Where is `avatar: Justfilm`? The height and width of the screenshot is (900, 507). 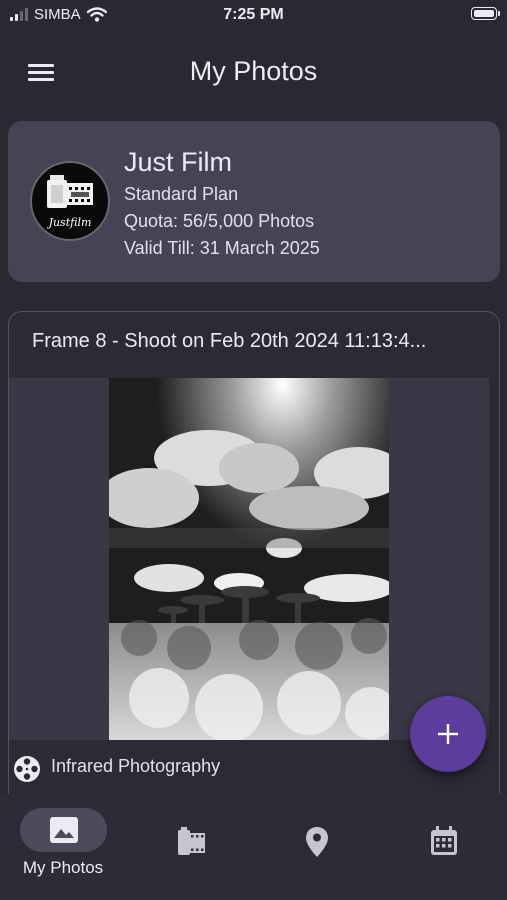 avatar: Justfilm is located at coordinates (70, 201).